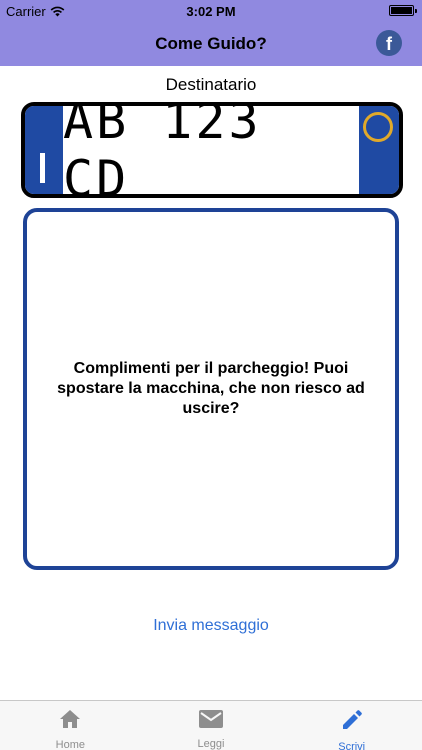  Describe the element at coordinates (378, 127) in the screenshot. I see `plate-region-circle-icon` at that location.